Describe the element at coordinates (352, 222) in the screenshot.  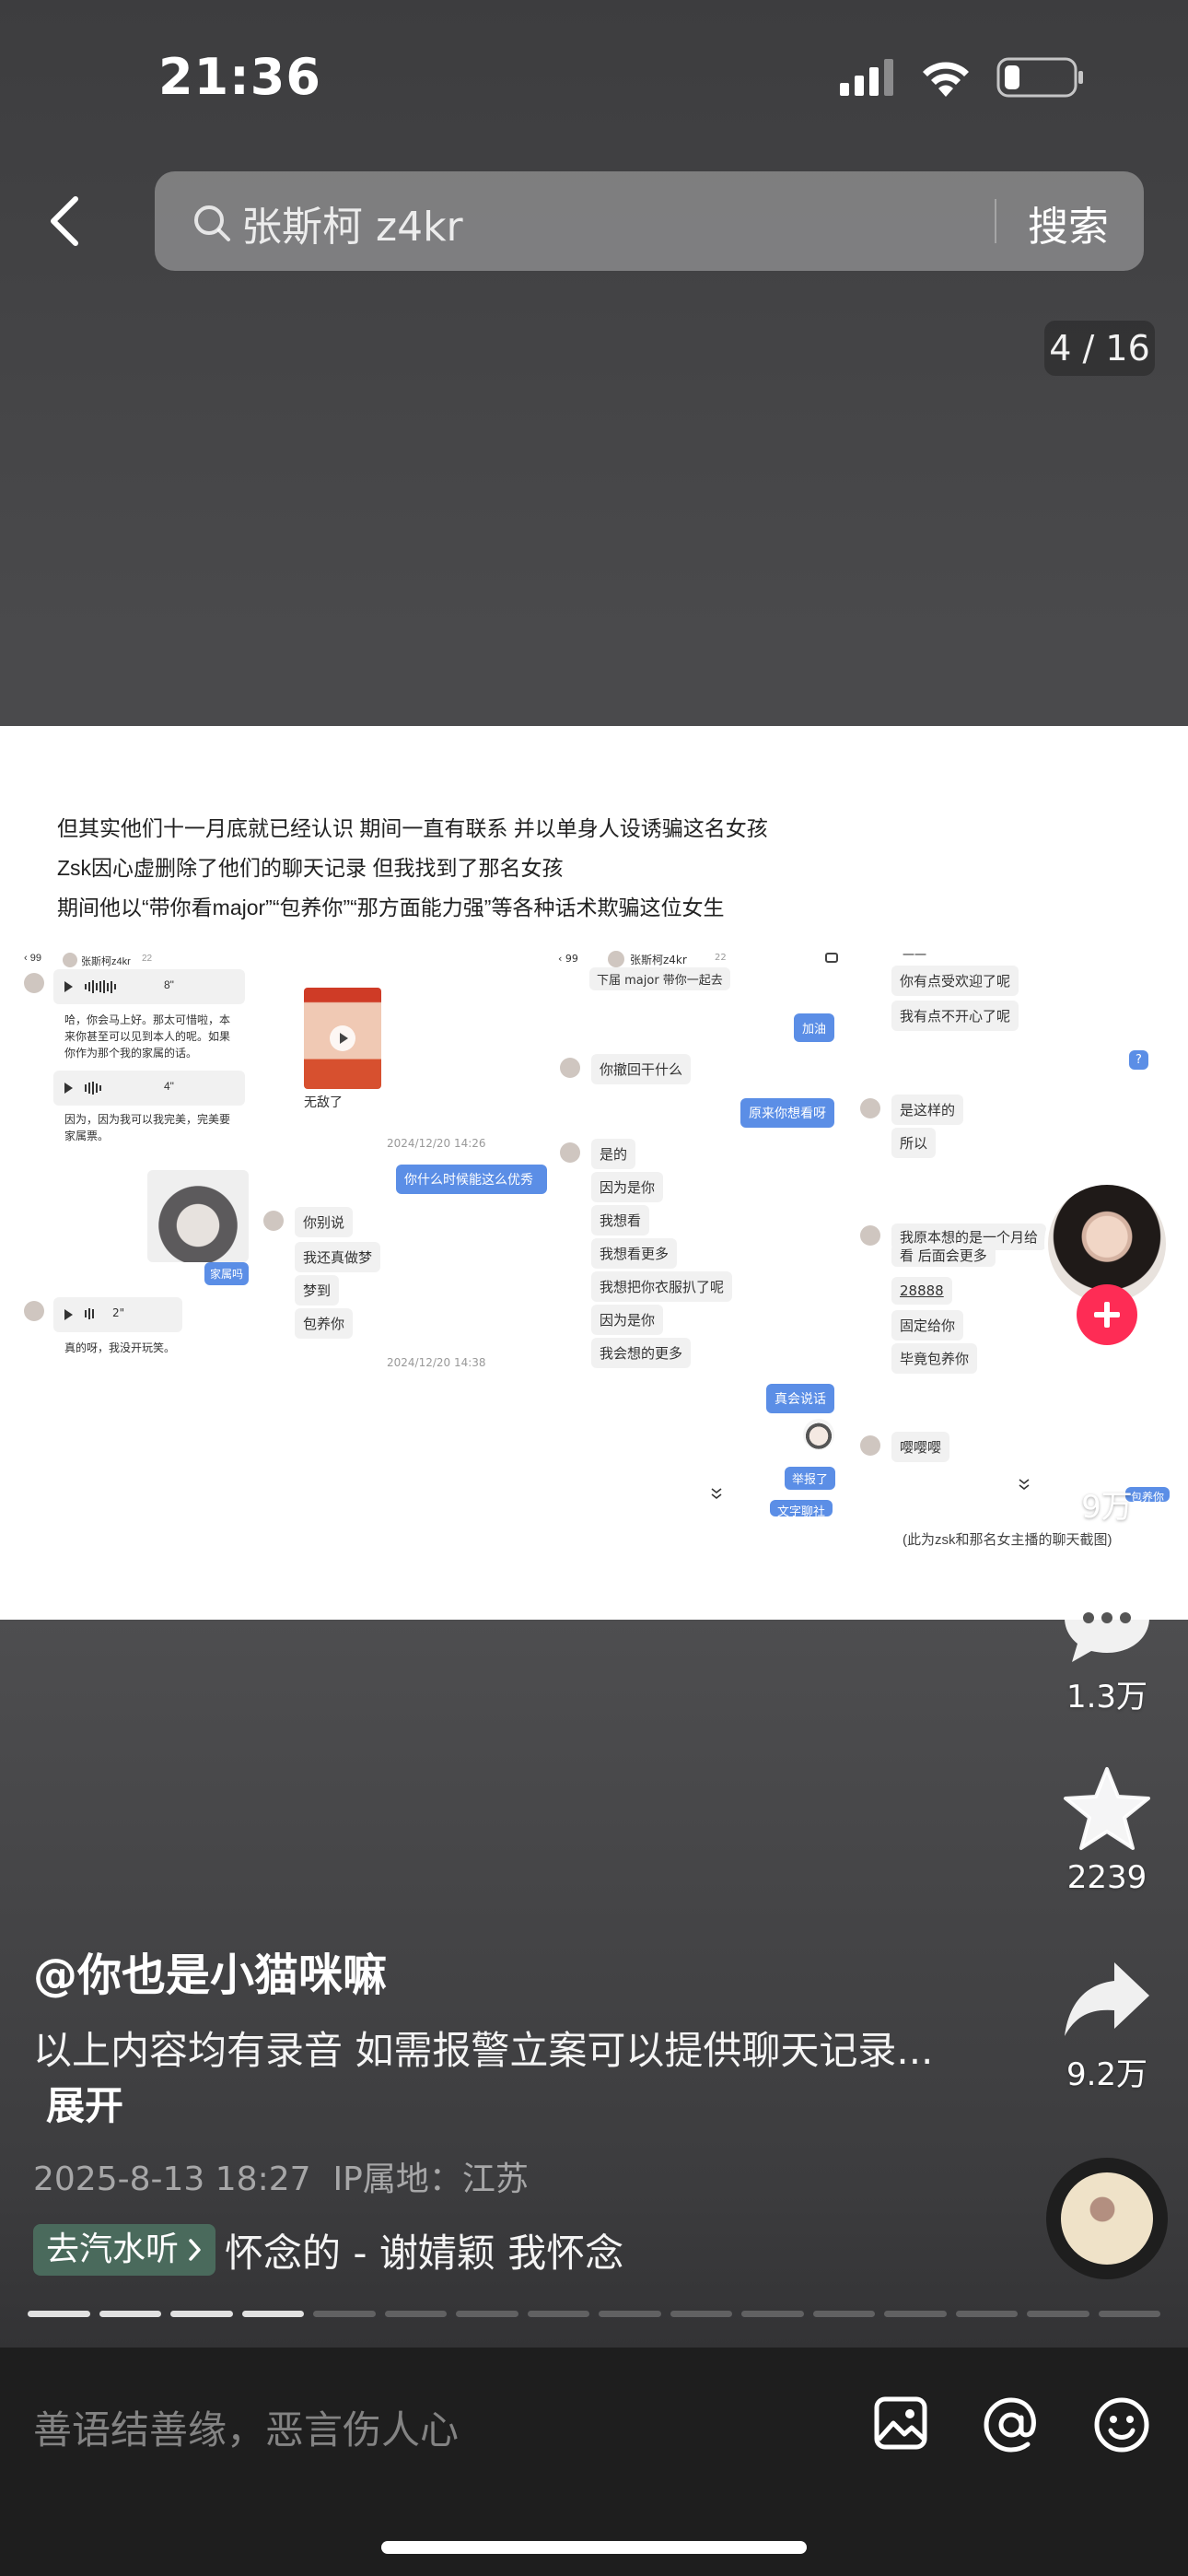
I see `search-input: 张斯柯 z4kr` at that location.